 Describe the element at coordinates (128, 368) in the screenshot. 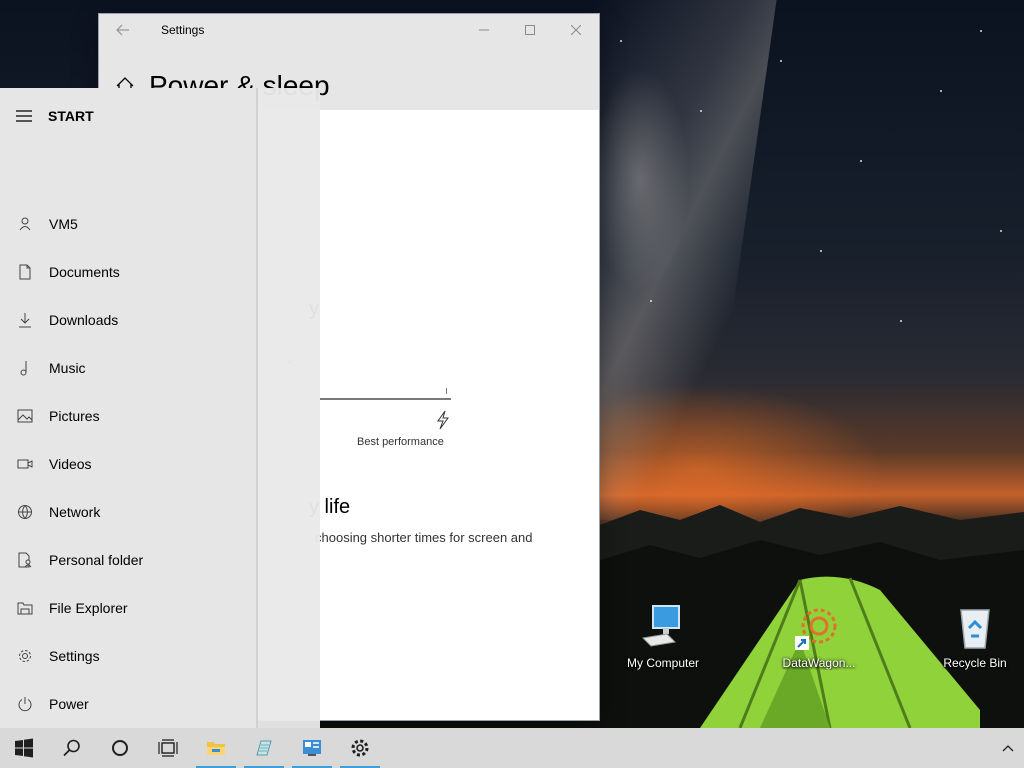

I see `start-item-music: Music` at that location.